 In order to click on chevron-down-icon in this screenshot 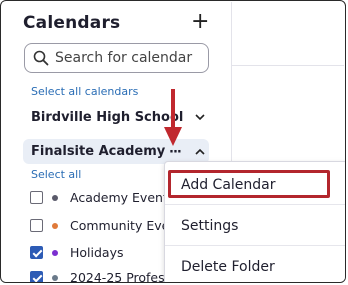, I will do `click(200, 117)`.